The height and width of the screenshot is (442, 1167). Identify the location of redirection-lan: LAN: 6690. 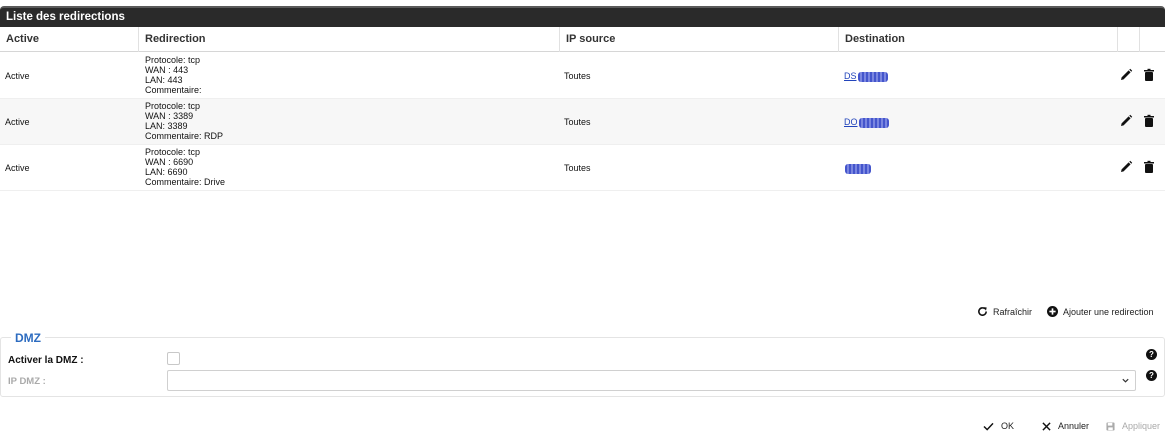
(166, 172).